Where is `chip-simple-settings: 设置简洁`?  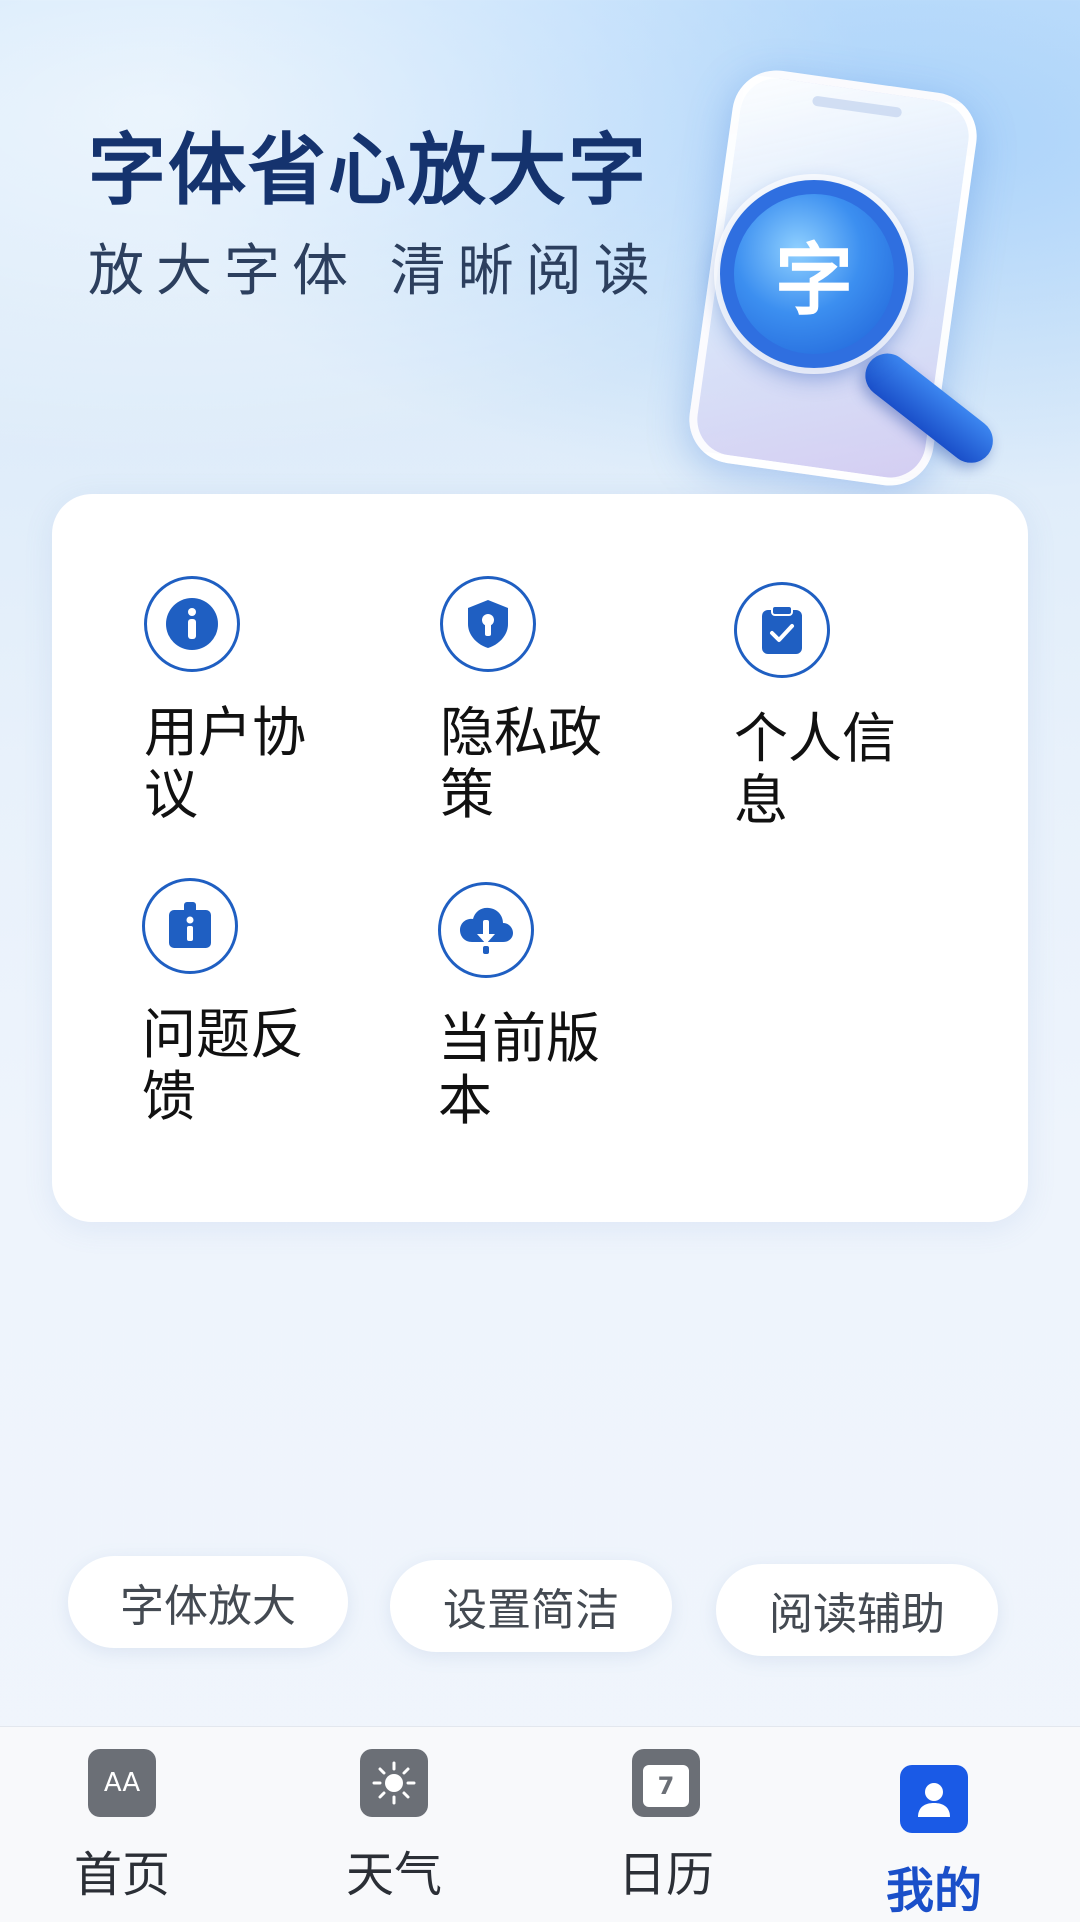 chip-simple-settings: 设置简洁 is located at coordinates (531, 1606).